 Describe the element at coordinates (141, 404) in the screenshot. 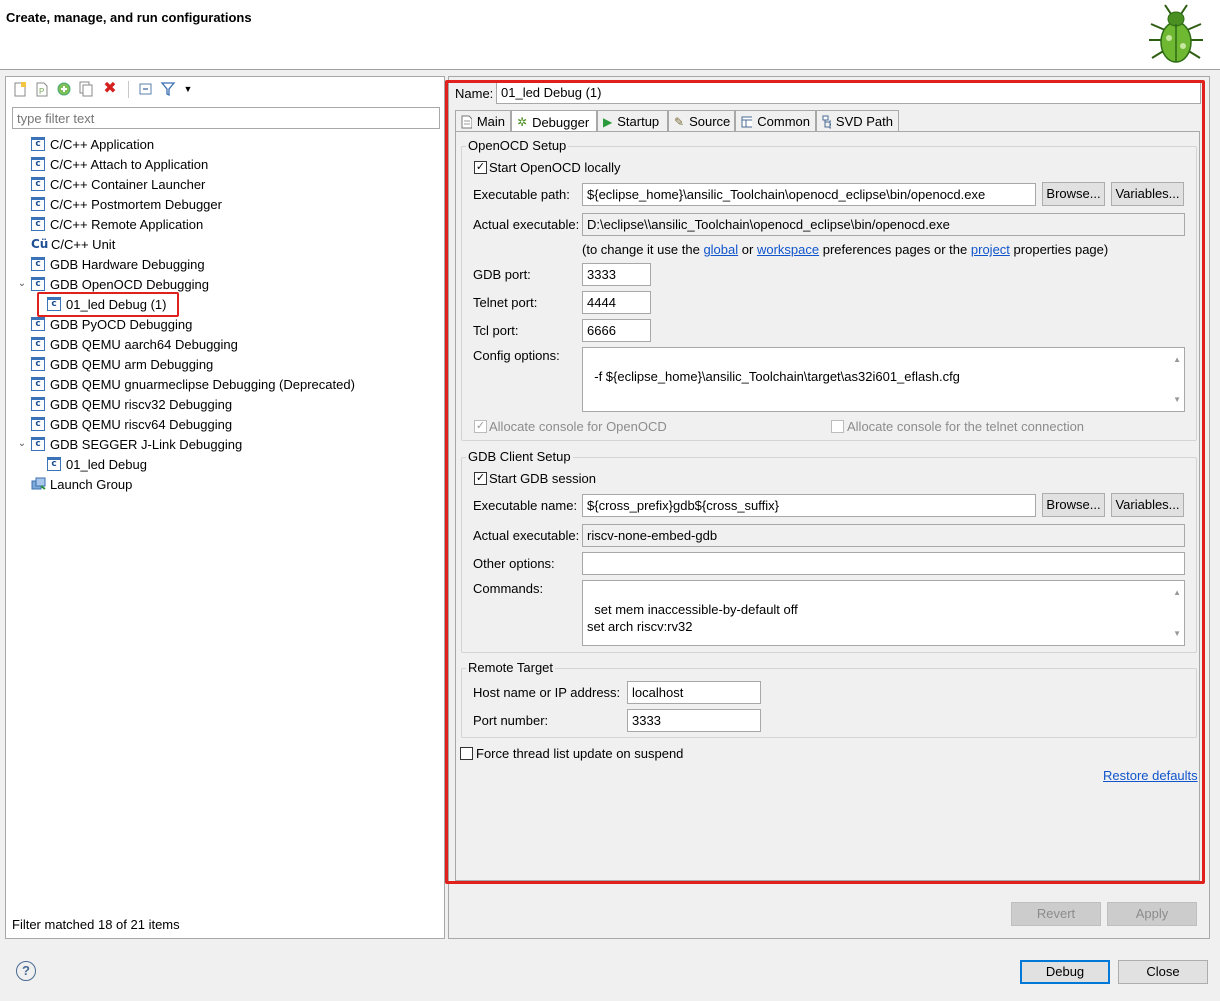

I see `tree-item-label: GDB QEMU riscv32 Debugging` at that location.